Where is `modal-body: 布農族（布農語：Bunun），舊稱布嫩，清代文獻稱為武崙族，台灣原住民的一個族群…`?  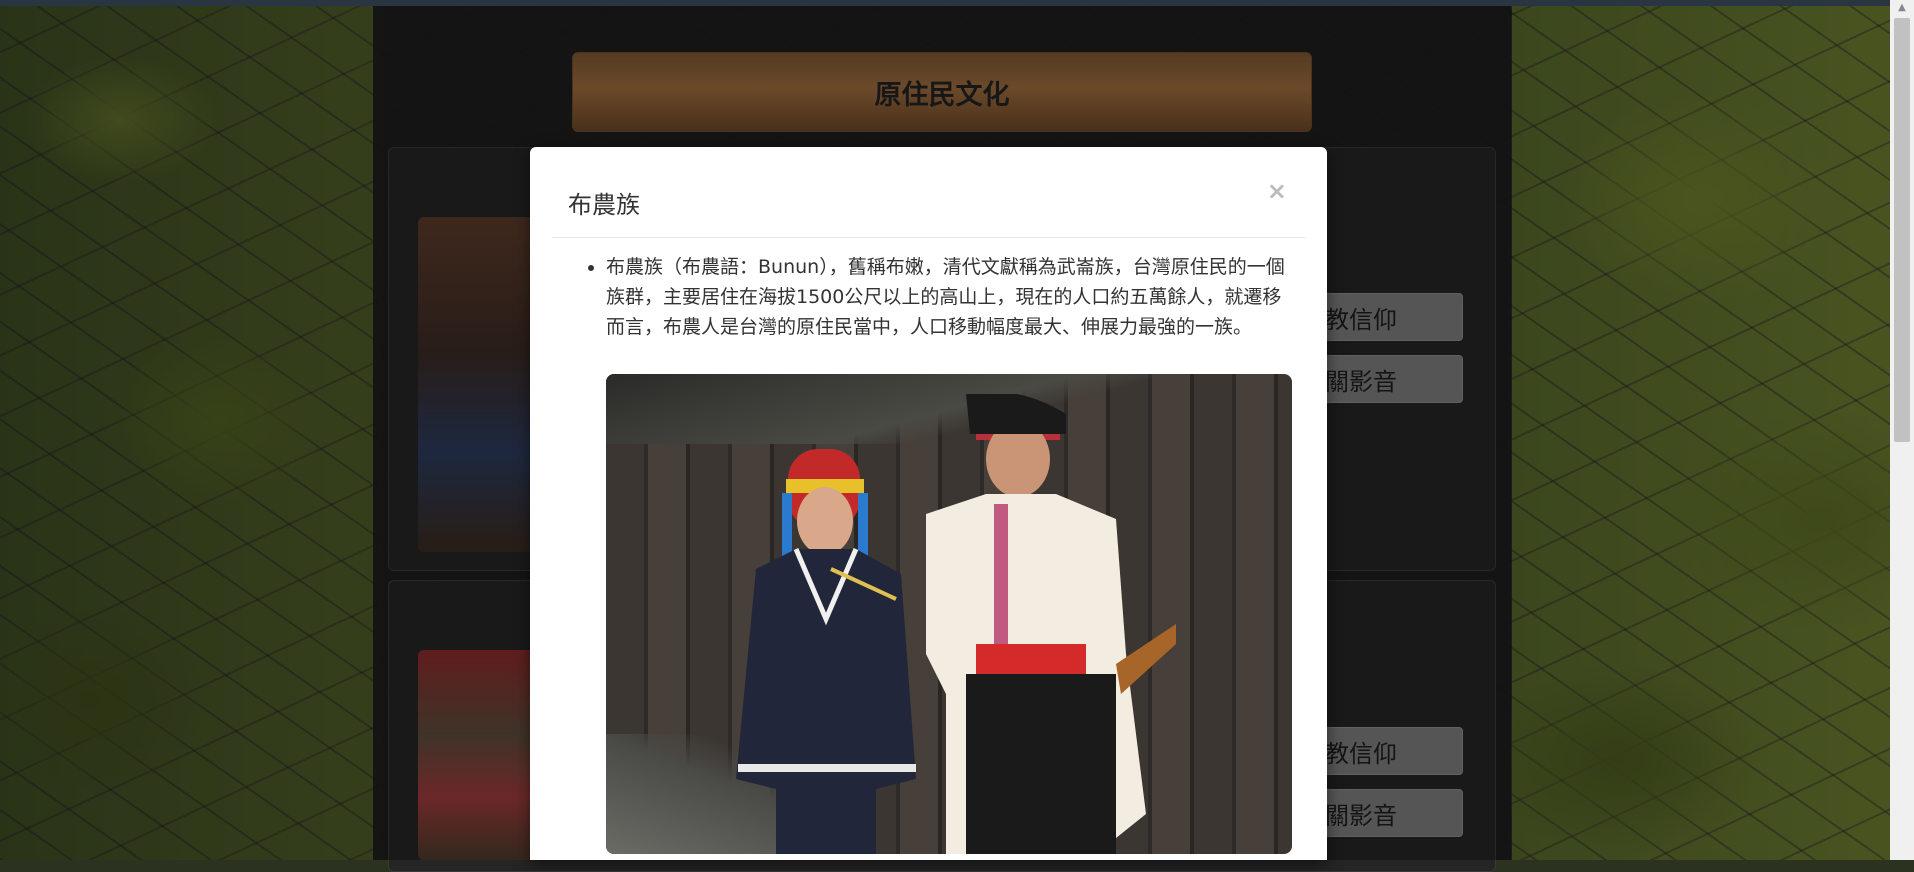 modal-body: 布農族（布農語：Bunun），舊稱布嫩，清代文獻稱為武崙族，台灣原住民的一個族群… is located at coordinates (937, 297).